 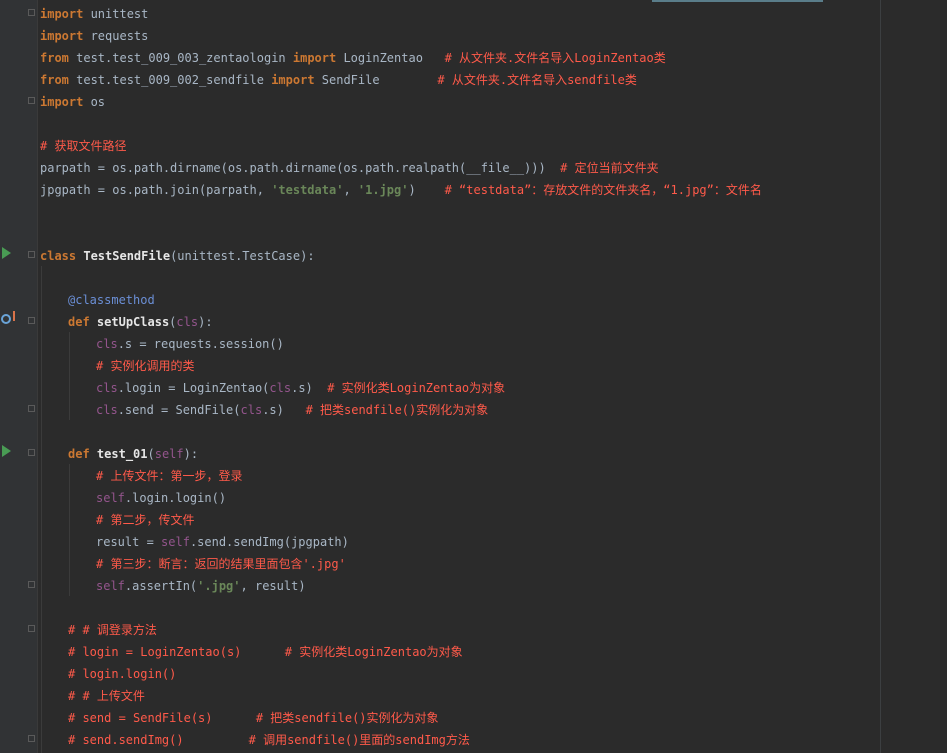 What do you see at coordinates (54, 58) in the screenshot?
I see `token: from` at bounding box center [54, 58].